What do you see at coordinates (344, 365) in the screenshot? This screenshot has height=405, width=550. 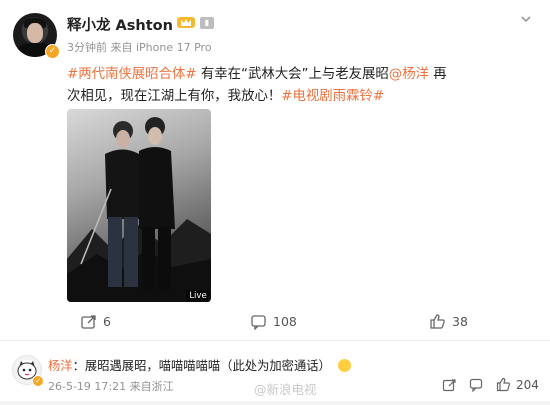 I see `emoji-icon` at bounding box center [344, 365].